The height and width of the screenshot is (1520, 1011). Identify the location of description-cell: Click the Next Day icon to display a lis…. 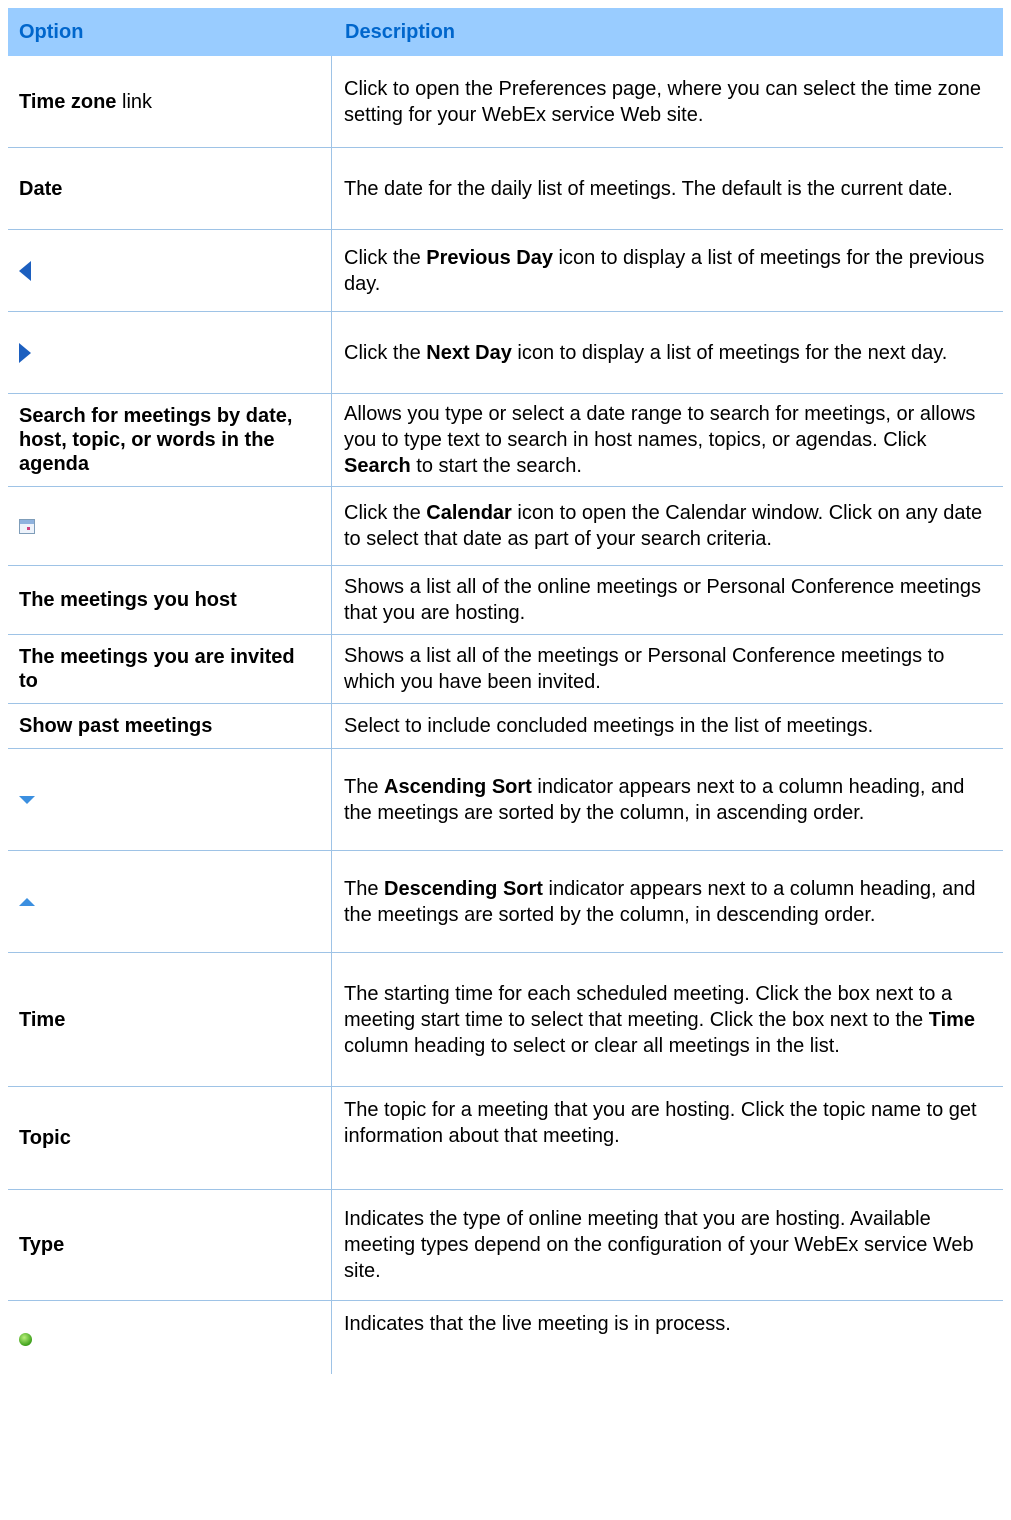
(646, 352).